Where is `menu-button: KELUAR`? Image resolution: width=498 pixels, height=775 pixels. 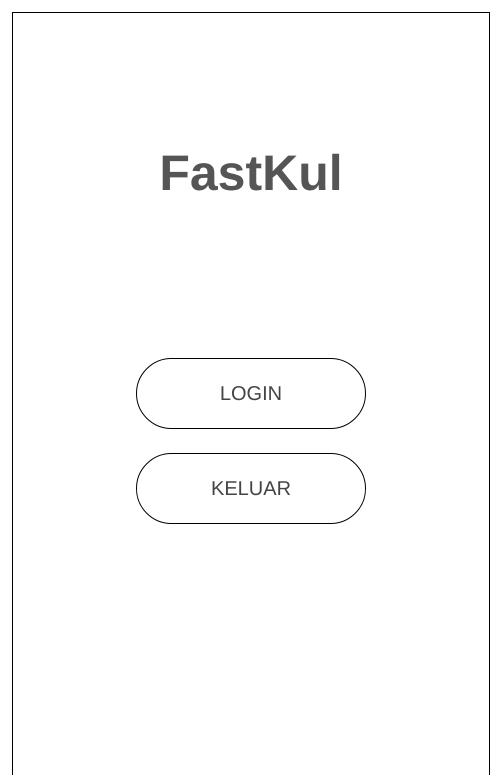
menu-button: KELUAR is located at coordinates (251, 488).